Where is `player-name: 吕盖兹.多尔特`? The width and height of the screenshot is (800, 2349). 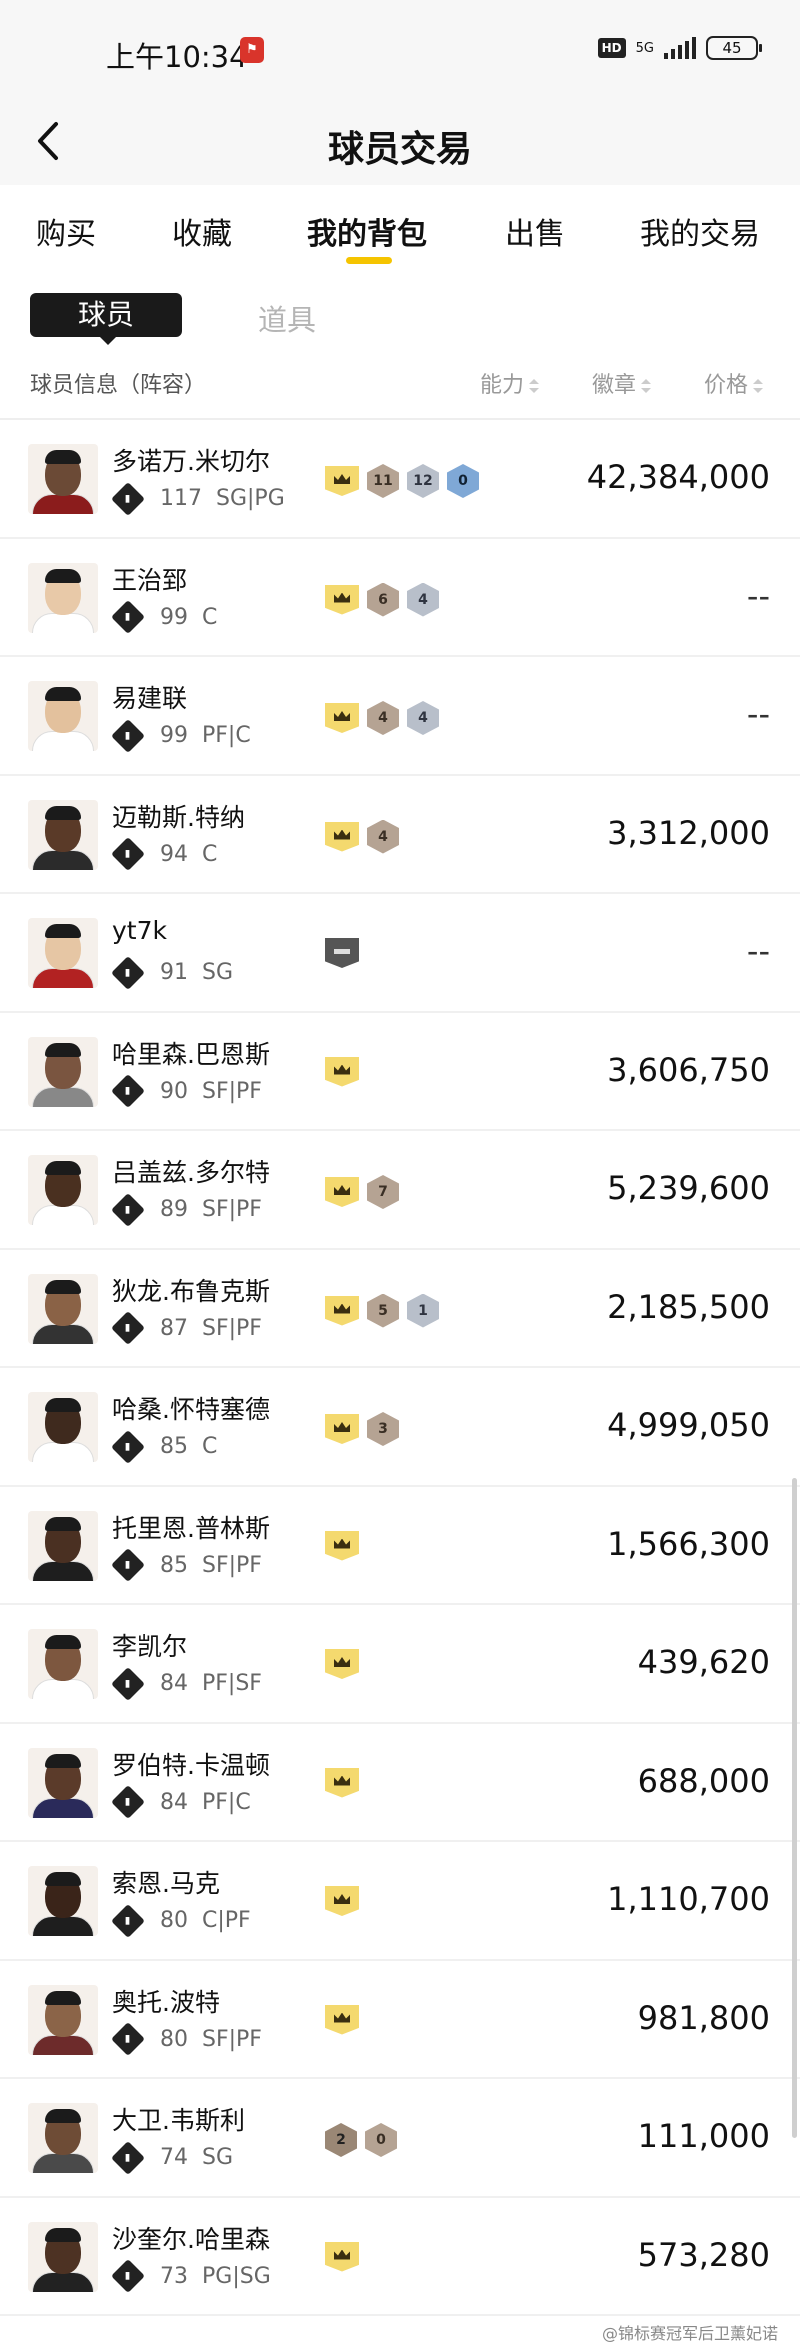
player-name: 吕盖兹.多尔特 is located at coordinates (191, 1172).